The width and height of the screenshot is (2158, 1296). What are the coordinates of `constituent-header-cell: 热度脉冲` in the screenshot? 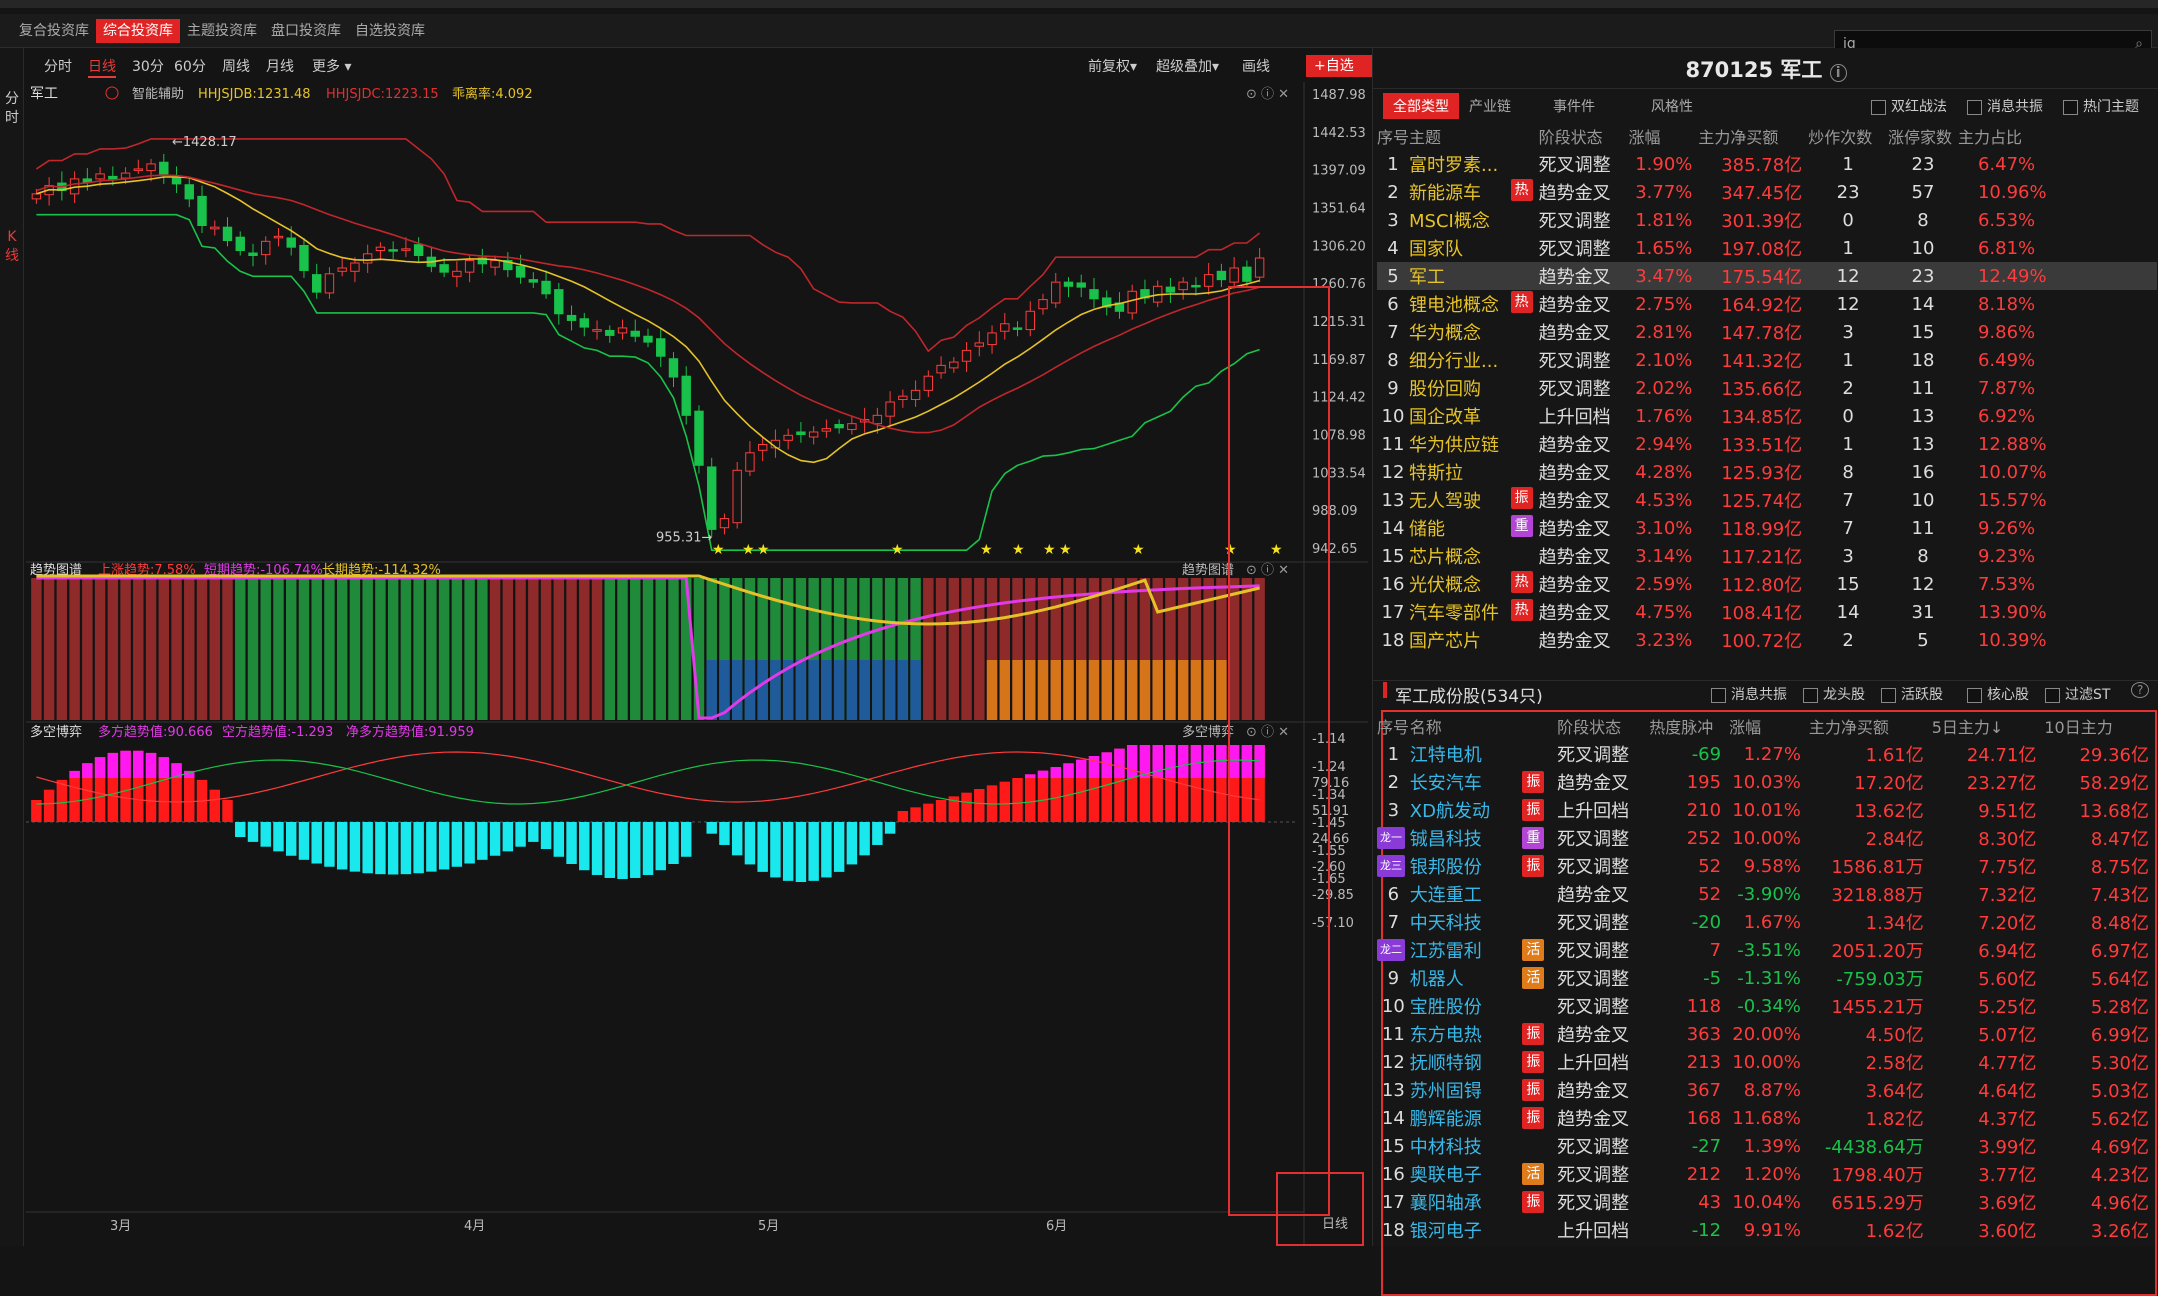 It's located at (1689, 726).